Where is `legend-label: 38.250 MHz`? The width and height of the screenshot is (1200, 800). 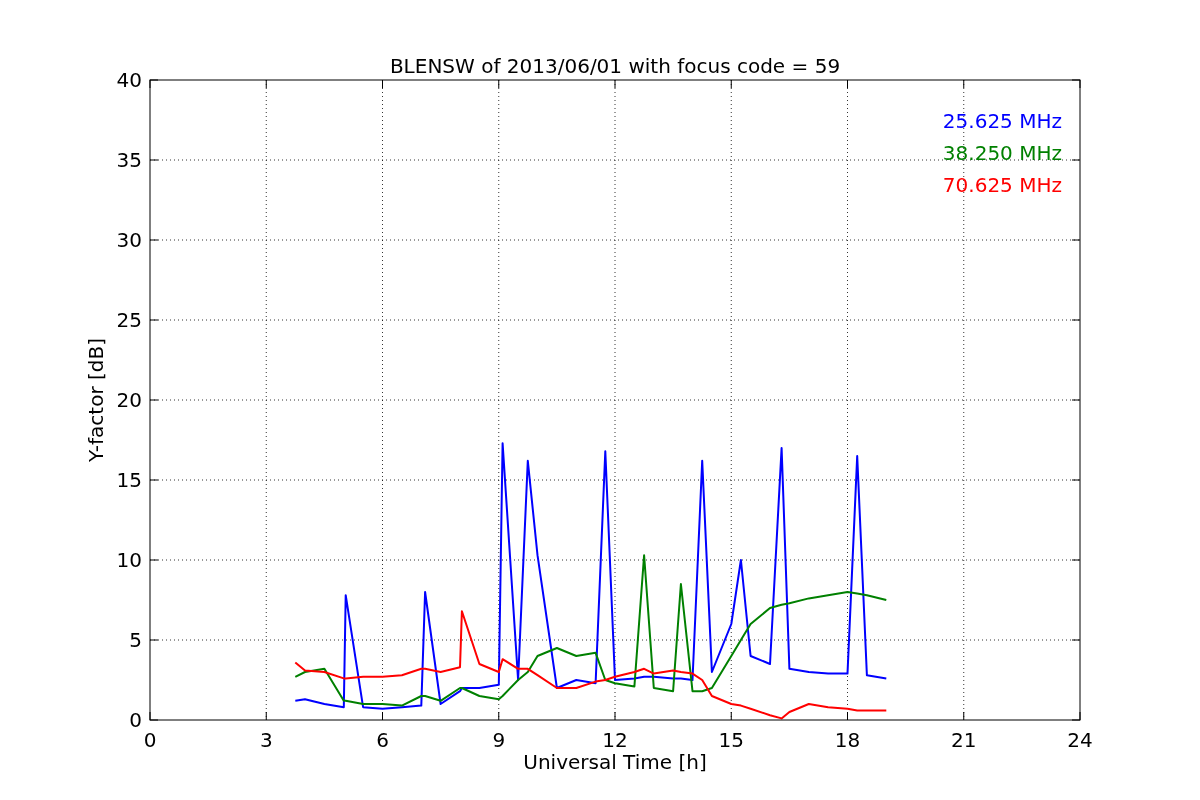
legend-label: 38.250 MHz is located at coordinates (1002, 153).